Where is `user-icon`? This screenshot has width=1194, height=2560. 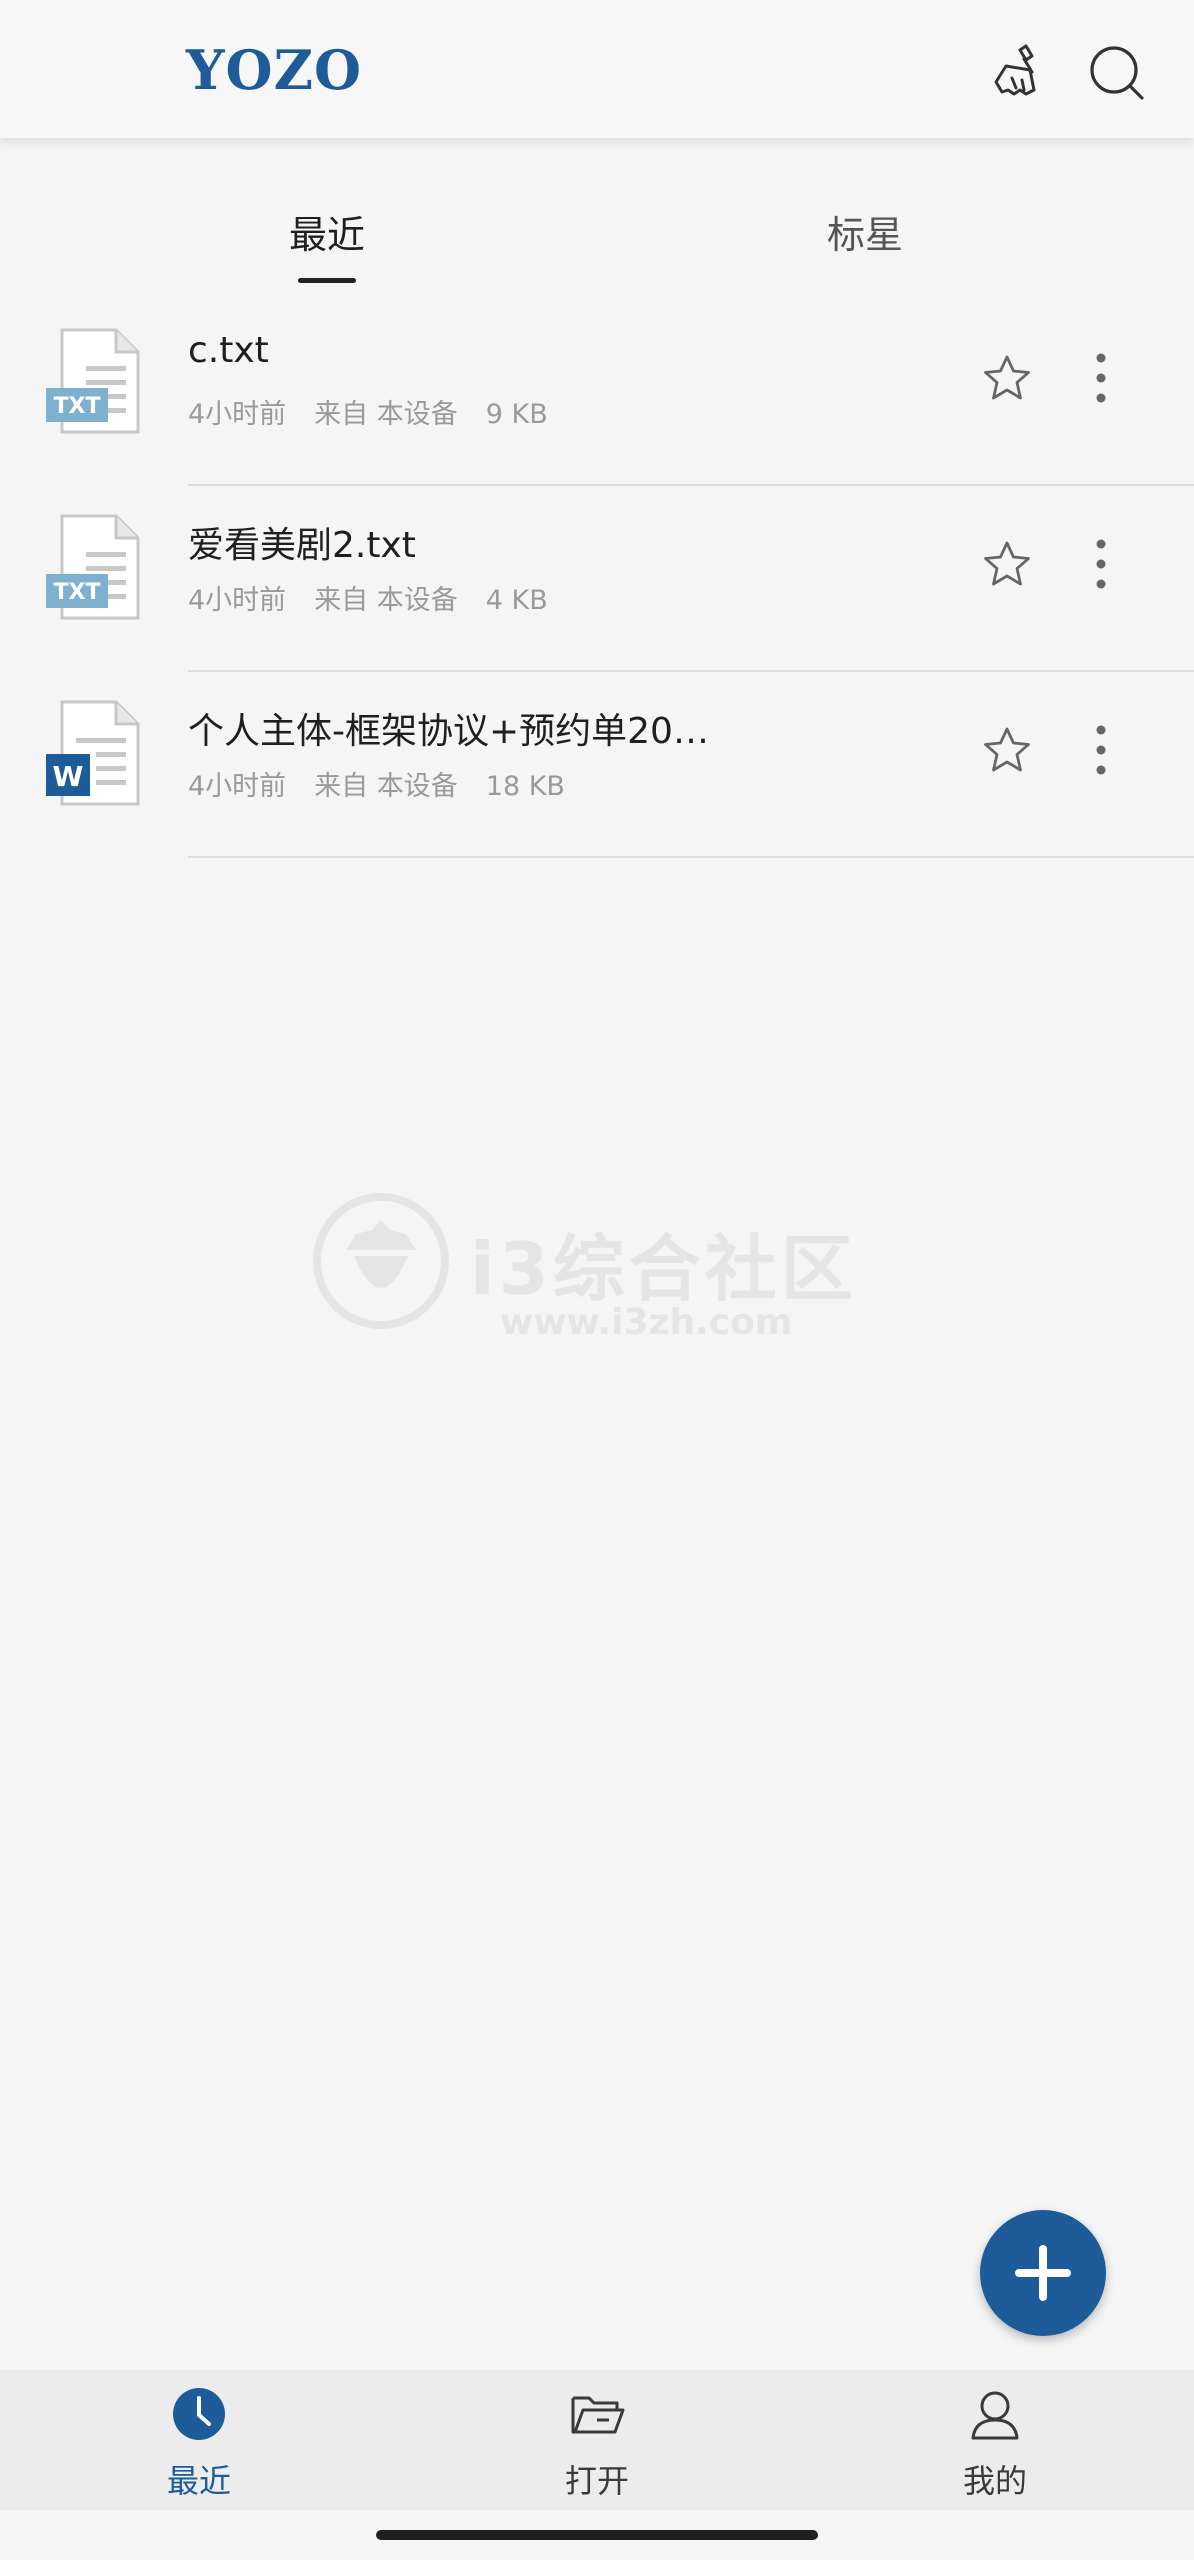
user-icon is located at coordinates (995, 2414).